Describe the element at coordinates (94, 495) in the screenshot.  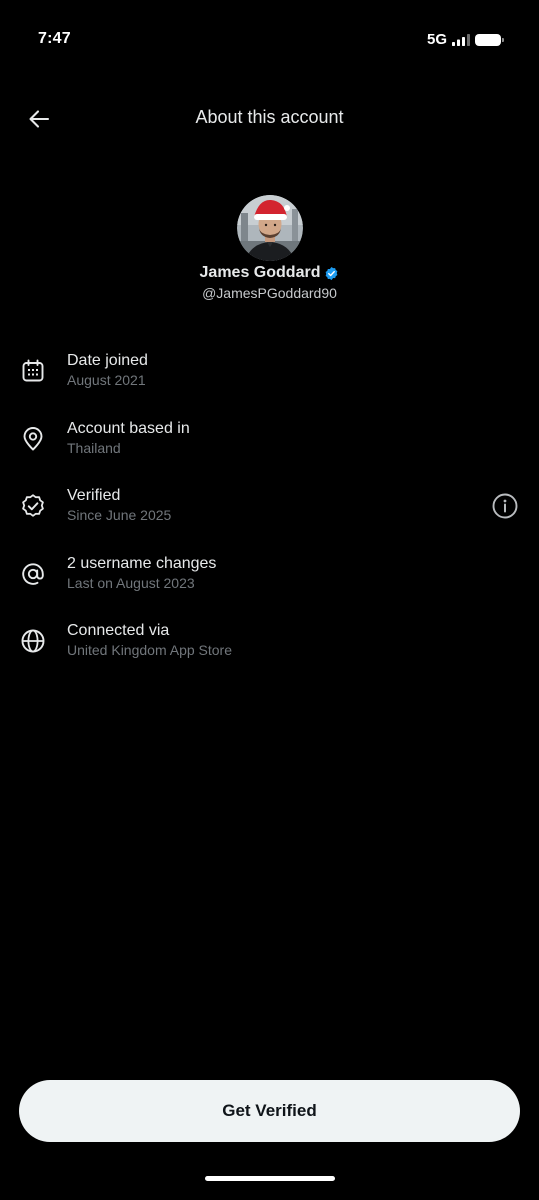
I see `info-row-title: Verified` at that location.